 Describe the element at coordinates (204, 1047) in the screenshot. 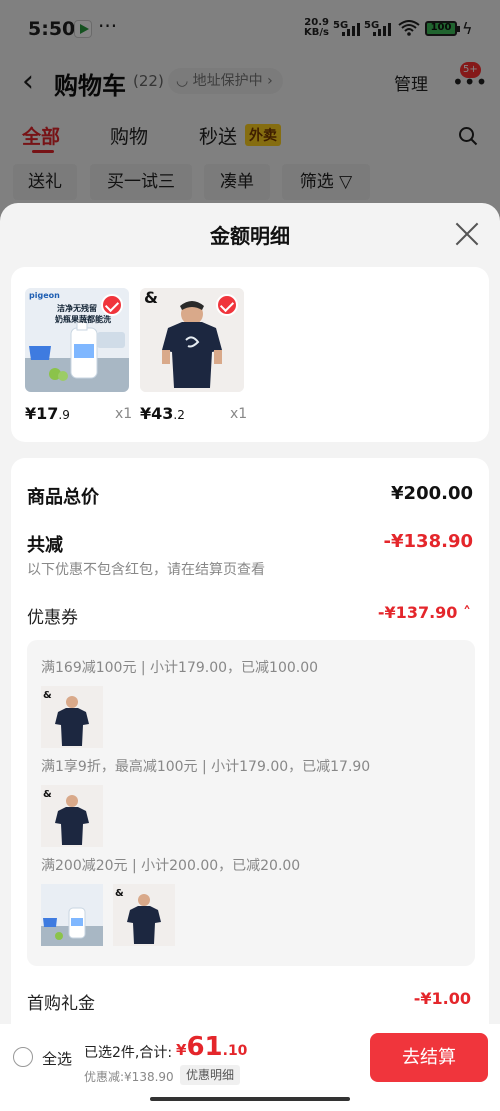

I see `total-int: 61` at that location.